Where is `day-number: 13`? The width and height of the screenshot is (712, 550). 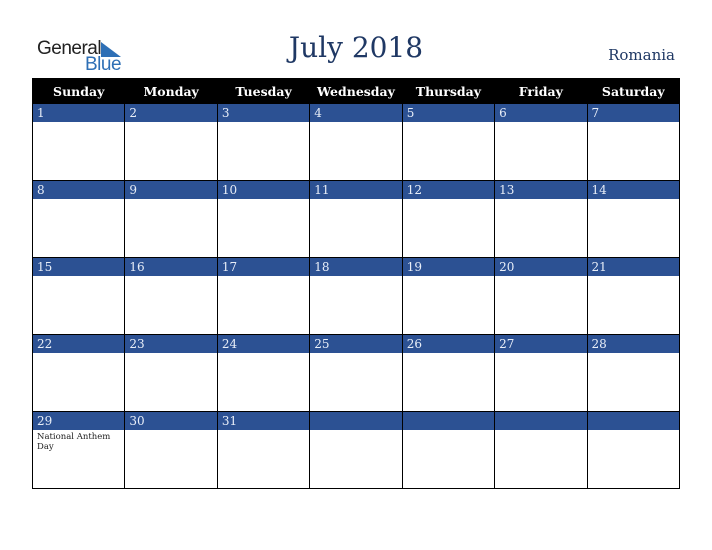
day-number: 13 is located at coordinates (541, 190).